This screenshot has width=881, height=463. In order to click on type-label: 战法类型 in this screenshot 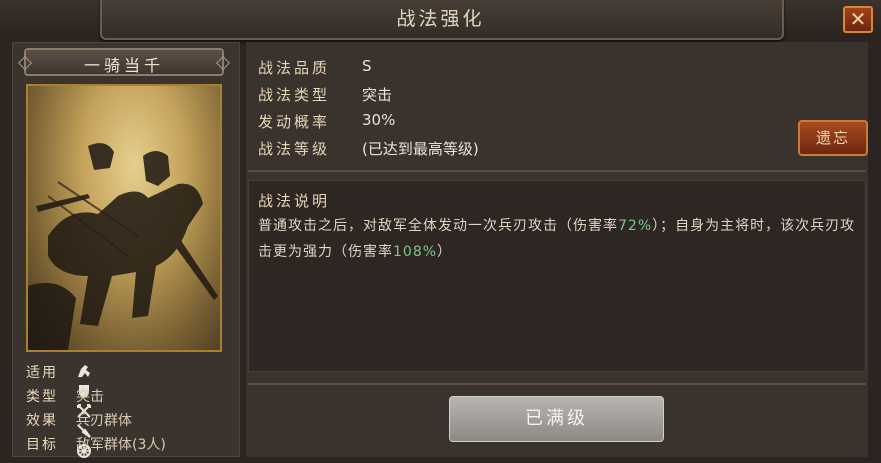, I will do `click(294, 95)`.